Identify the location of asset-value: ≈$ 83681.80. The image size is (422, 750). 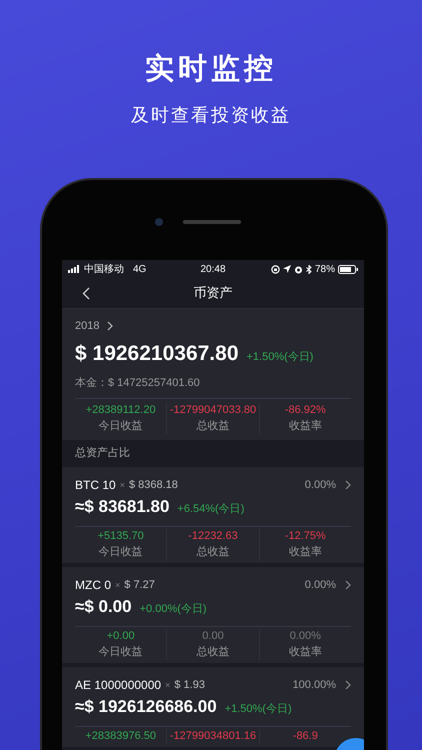
(122, 507).